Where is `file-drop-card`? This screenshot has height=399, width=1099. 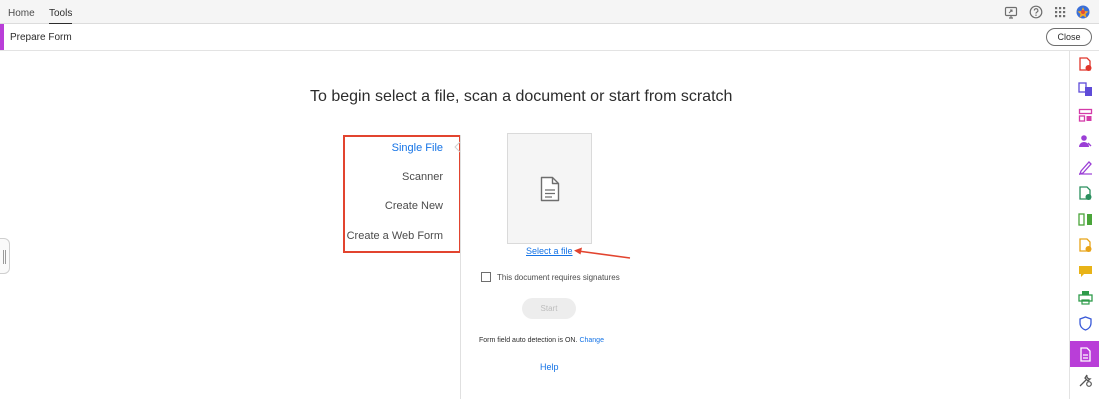
file-drop-card is located at coordinates (549, 188).